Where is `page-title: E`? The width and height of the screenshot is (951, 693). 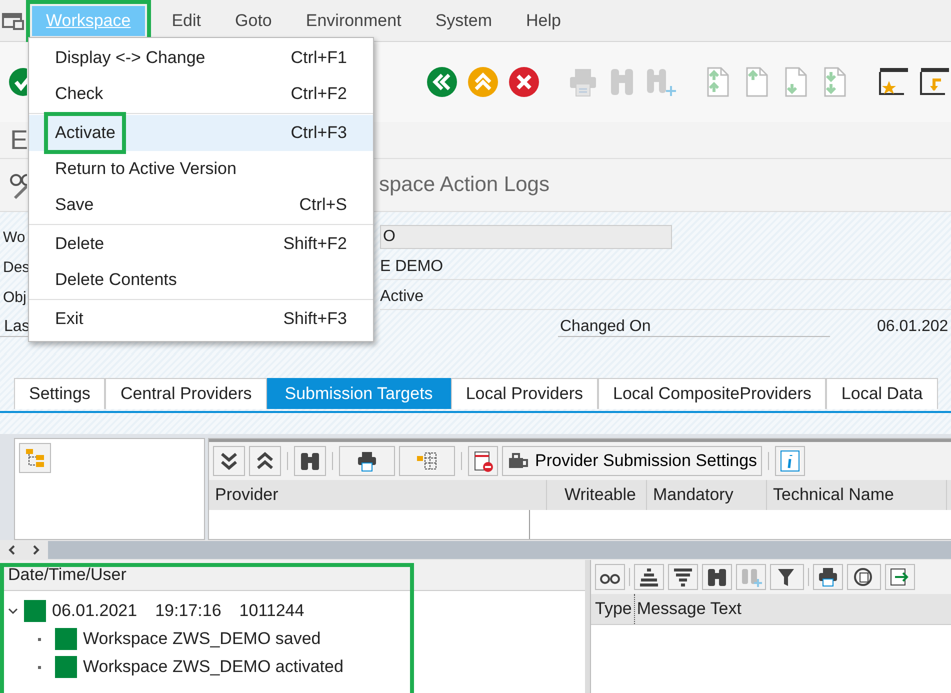 page-title: E is located at coordinates (19, 140).